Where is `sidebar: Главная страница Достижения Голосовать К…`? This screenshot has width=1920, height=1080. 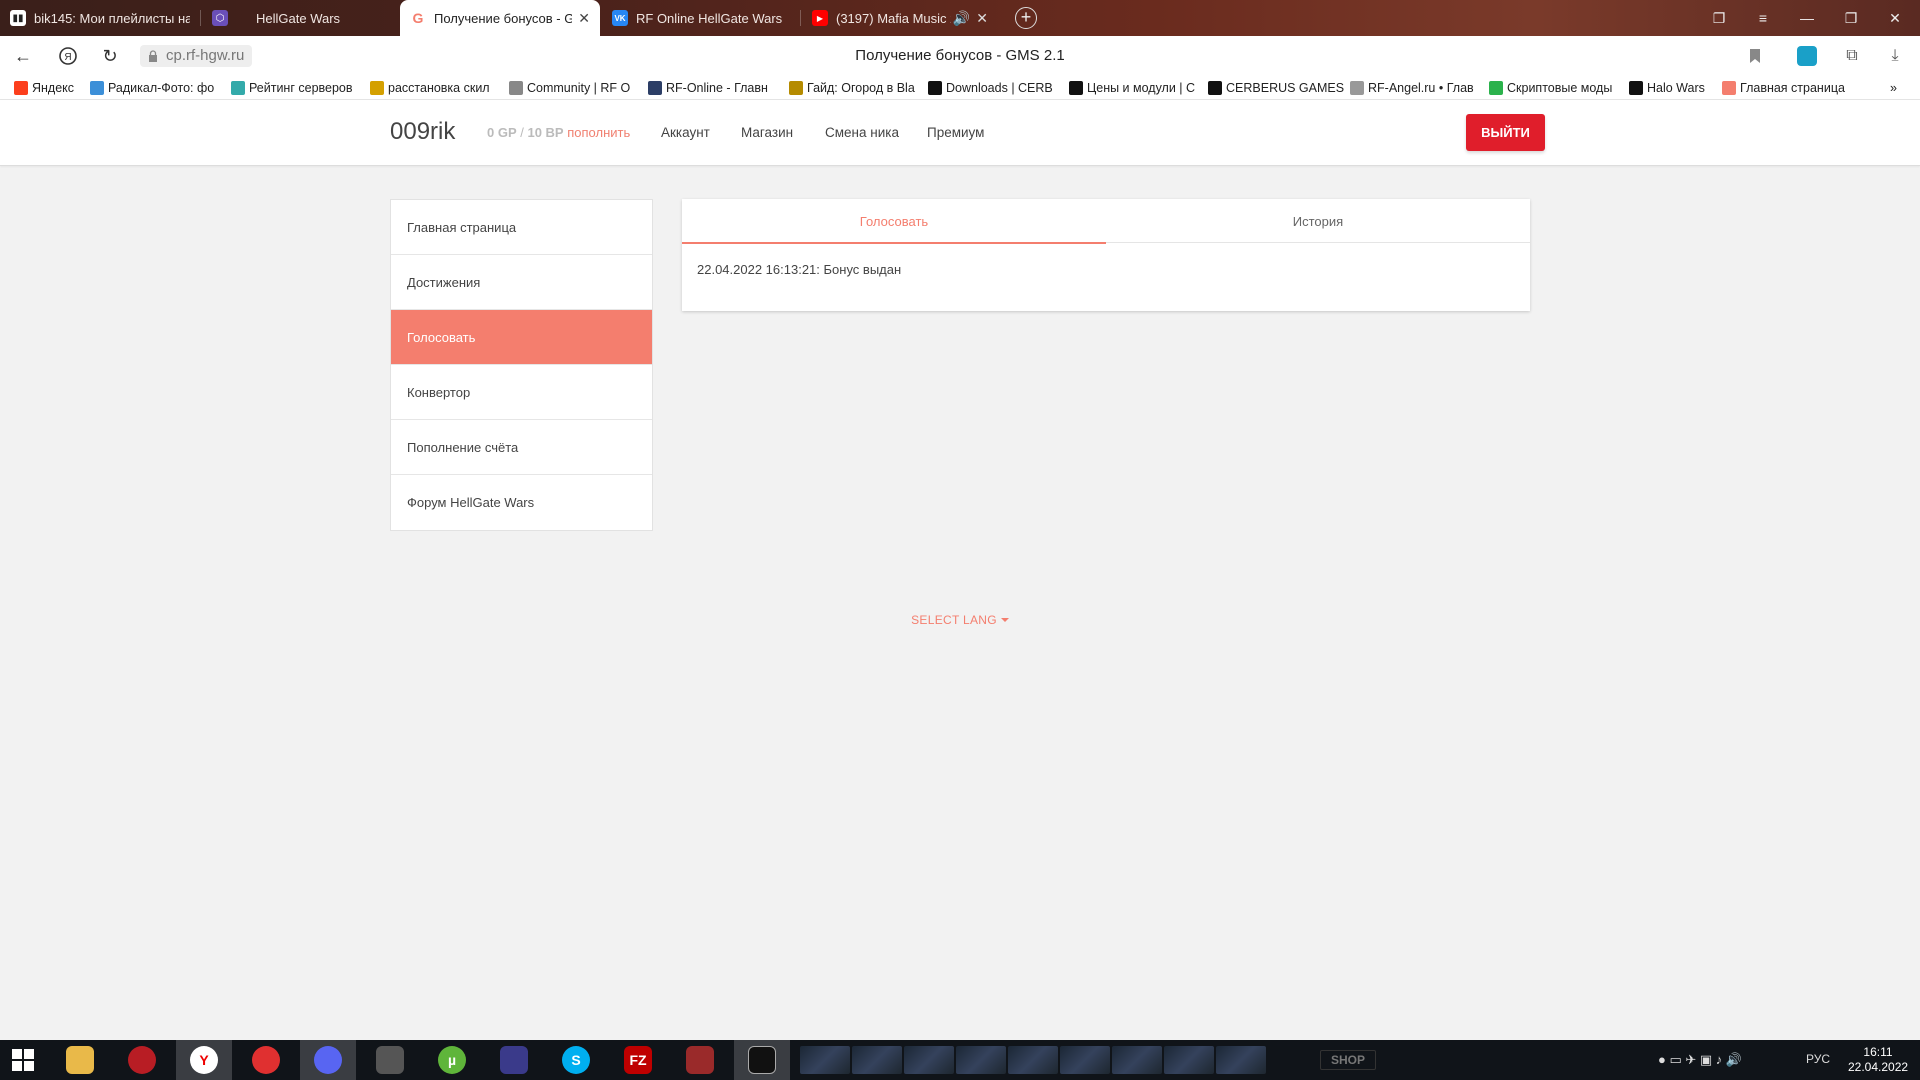
sidebar: Главная страница Достижения Голосовать К… is located at coordinates (521, 365).